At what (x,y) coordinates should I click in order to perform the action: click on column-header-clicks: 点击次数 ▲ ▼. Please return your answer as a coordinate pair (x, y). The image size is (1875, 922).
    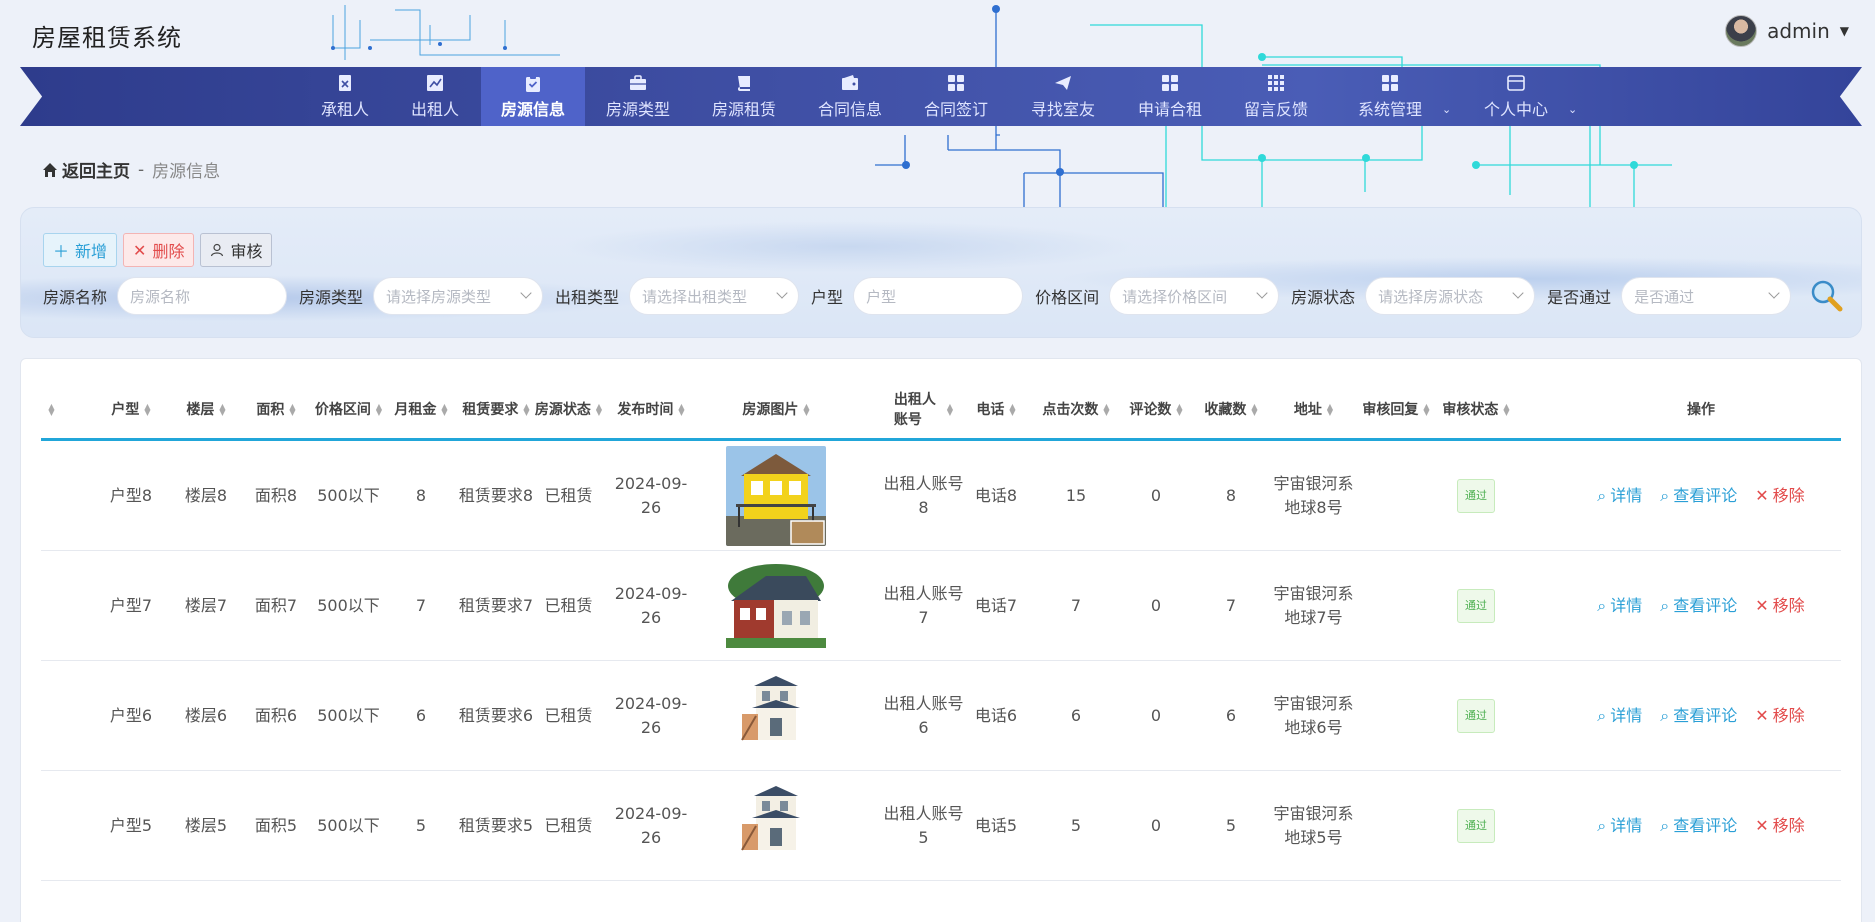
    Looking at the image, I should click on (1076, 410).